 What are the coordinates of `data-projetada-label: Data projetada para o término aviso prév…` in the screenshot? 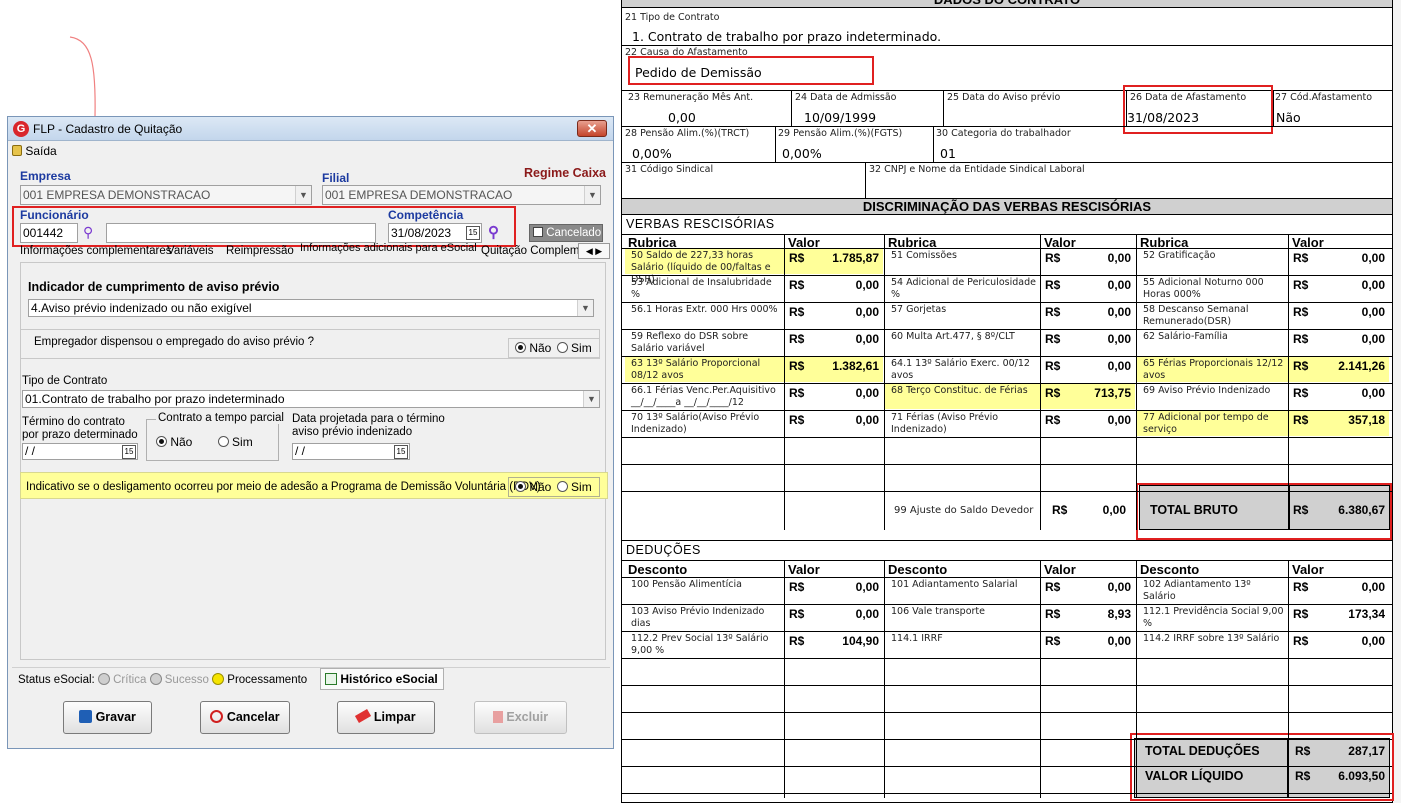 It's located at (368, 425).